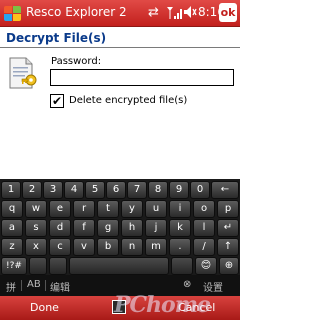  What do you see at coordinates (76, 61) in the screenshot?
I see `password-label: Password:` at bounding box center [76, 61].